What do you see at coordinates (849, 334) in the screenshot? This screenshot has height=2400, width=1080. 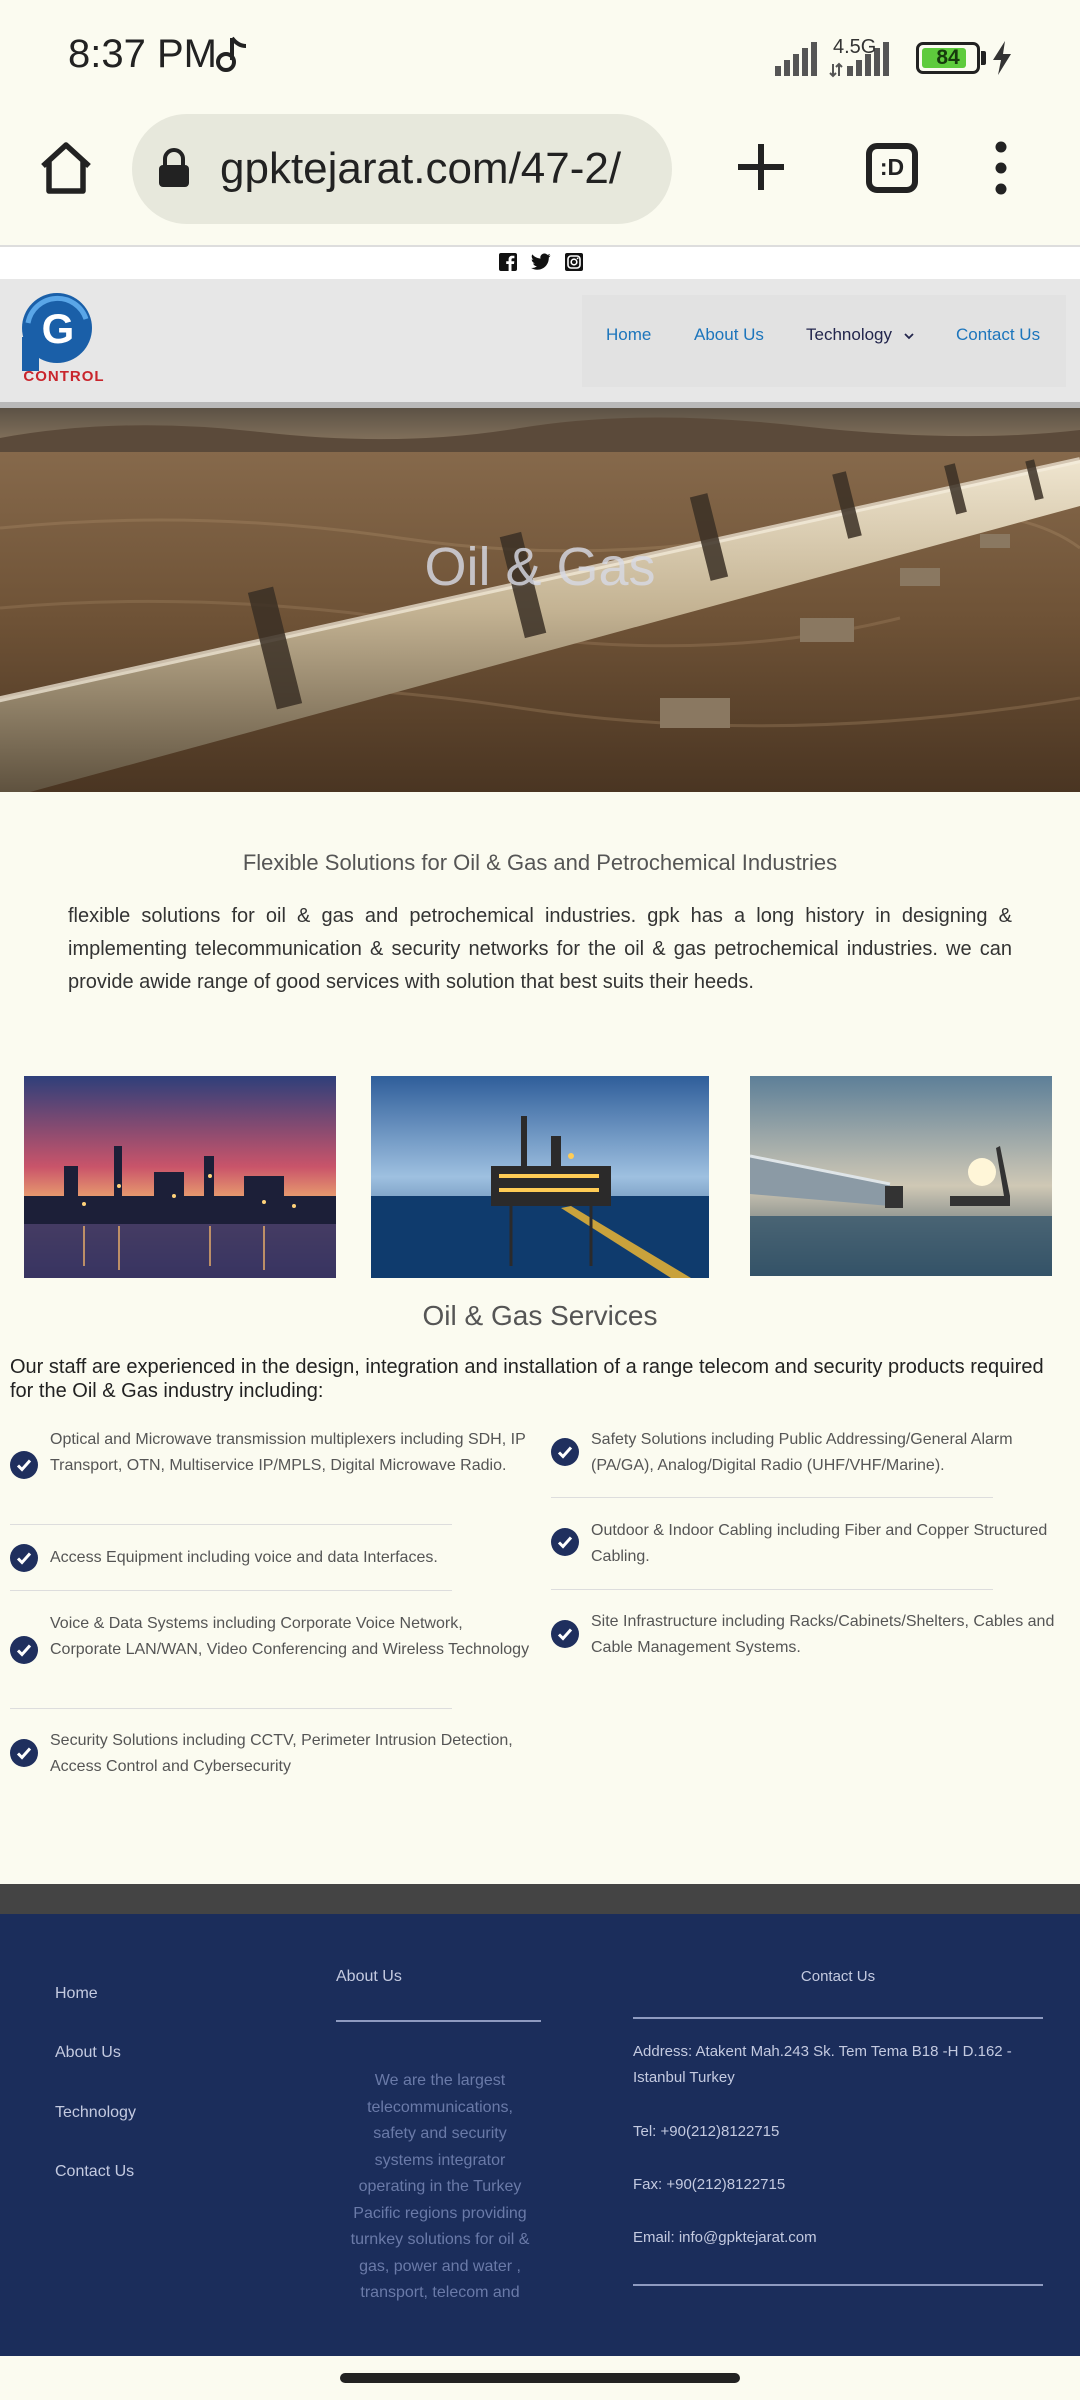 I see `nav-technology-label: Technology` at bounding box center [849, 334].